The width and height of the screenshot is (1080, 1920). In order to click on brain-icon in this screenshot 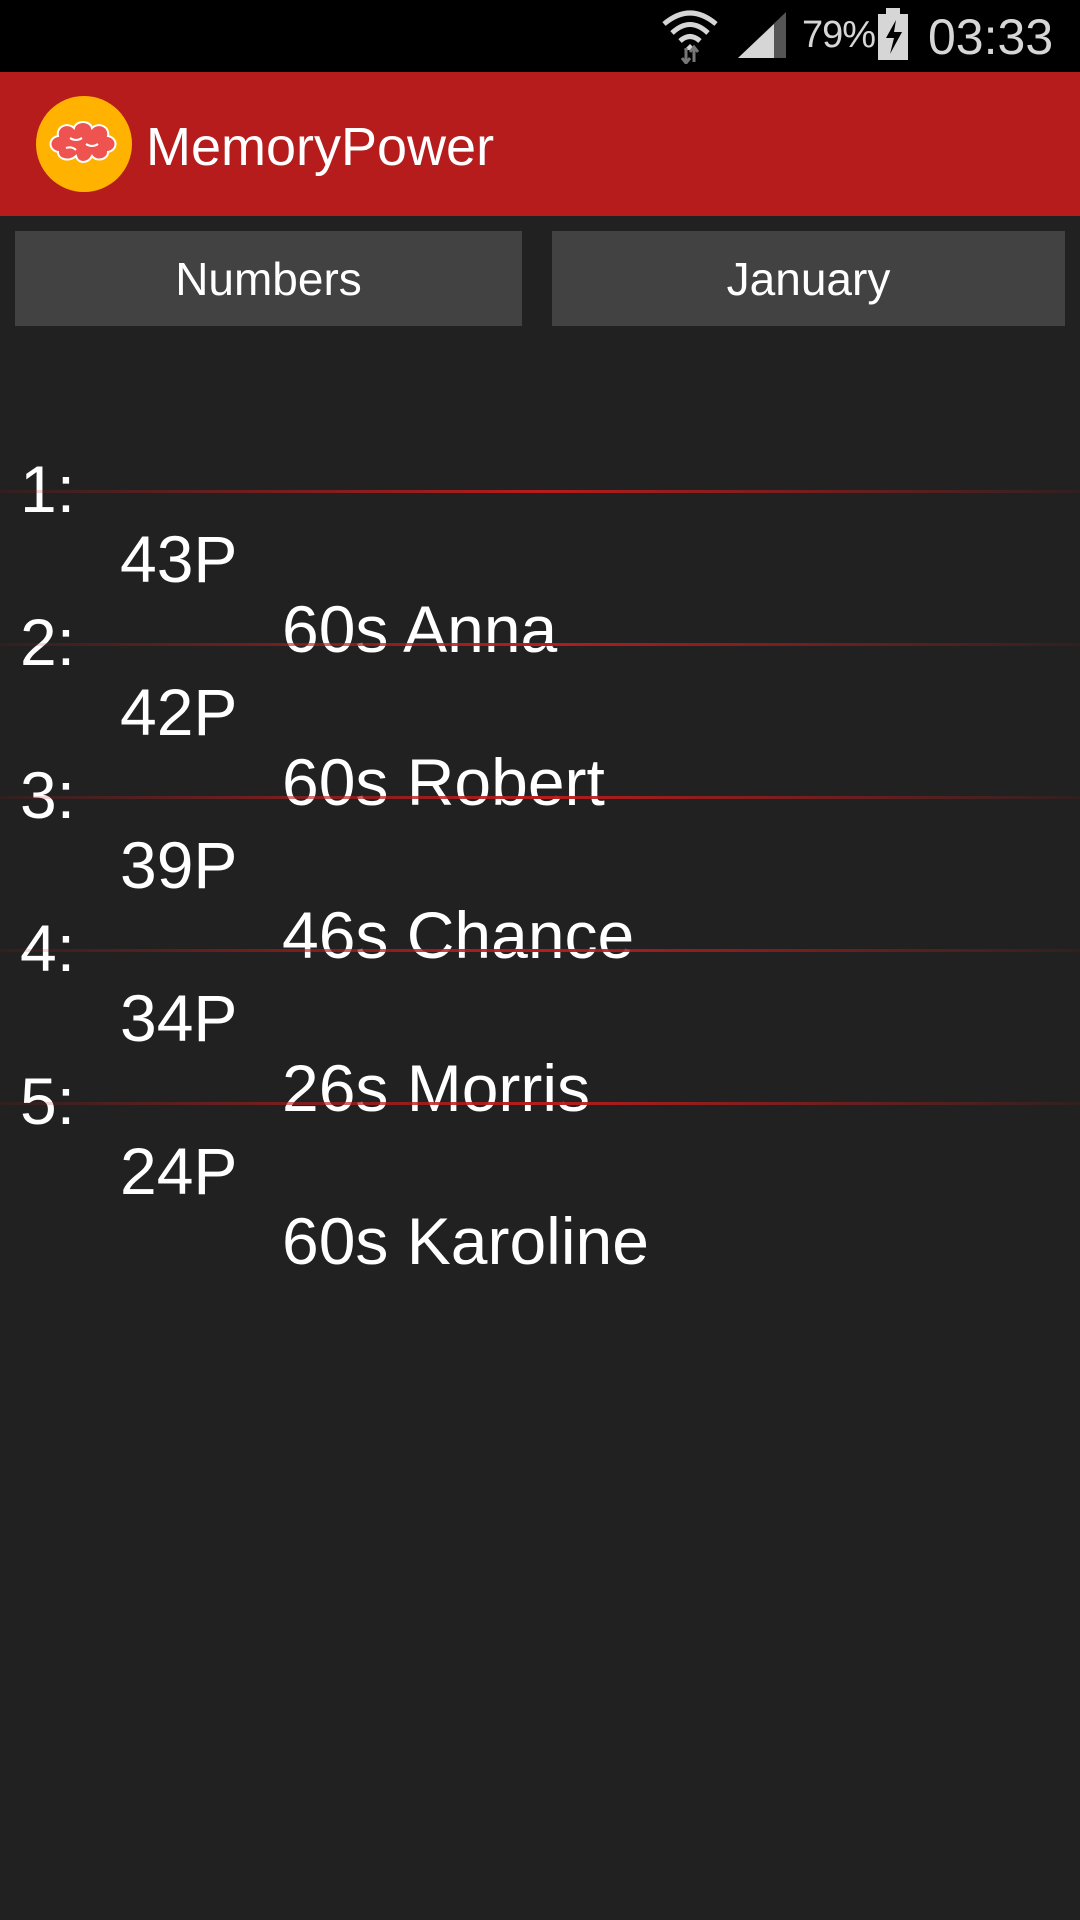, I will do `click(83, 142)`.